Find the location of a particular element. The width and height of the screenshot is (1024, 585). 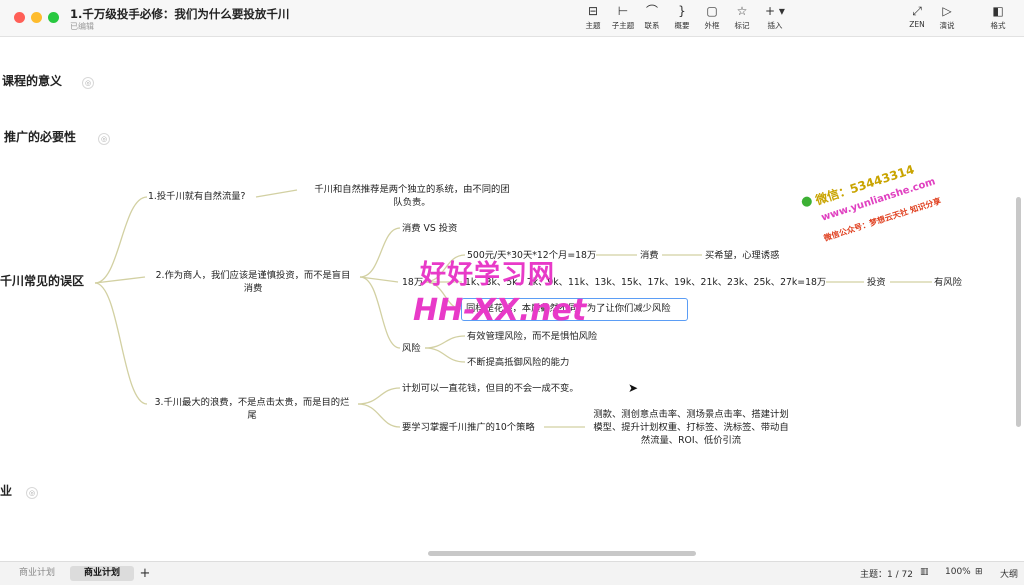

node-buy-hope: 买希望，心理诱惑 is located at coordinates (742, 255).